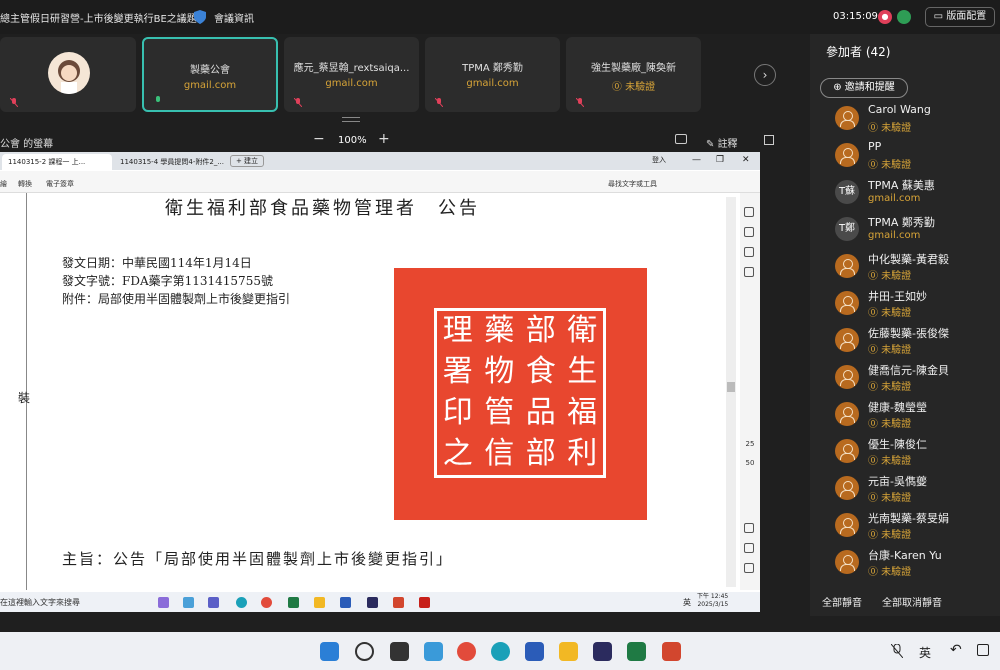 The image size is (1000, 670). Describe the element at coordinates (329, 651) in the screenshot. I see `start-icon` at that location.